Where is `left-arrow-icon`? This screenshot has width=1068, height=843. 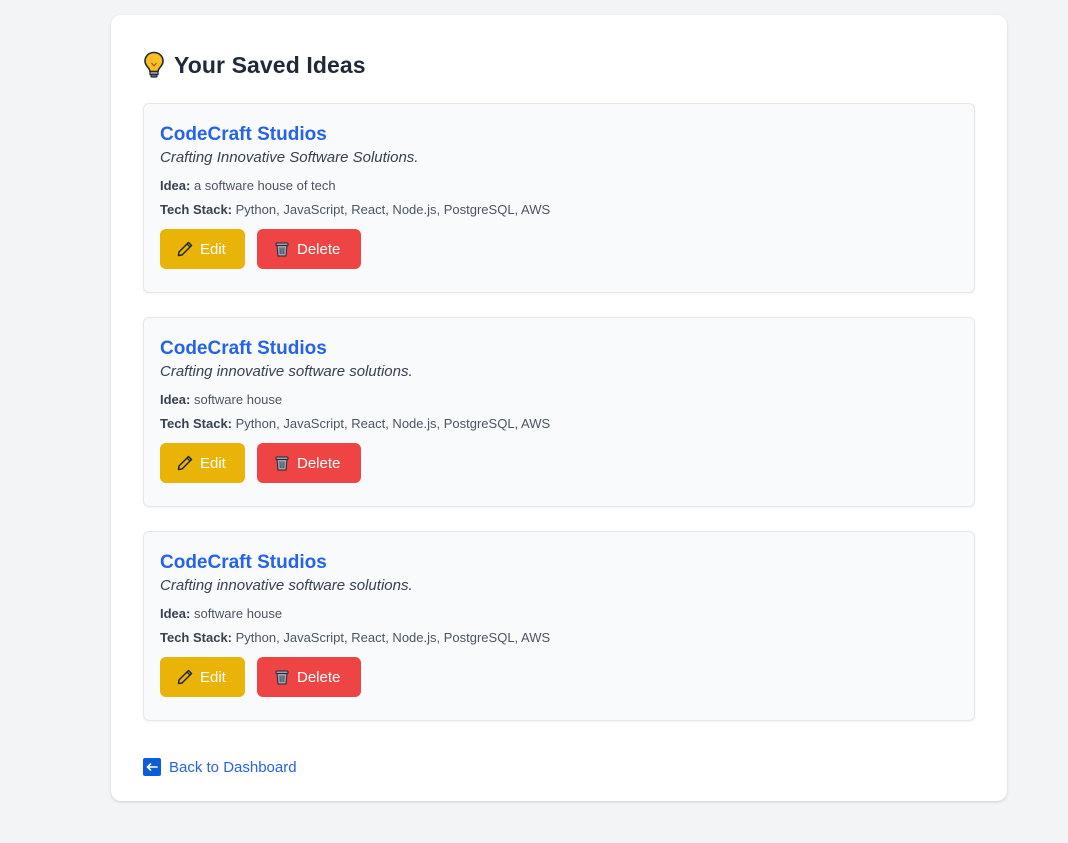
left-arrow-icon is located at coordinates (152, 767).